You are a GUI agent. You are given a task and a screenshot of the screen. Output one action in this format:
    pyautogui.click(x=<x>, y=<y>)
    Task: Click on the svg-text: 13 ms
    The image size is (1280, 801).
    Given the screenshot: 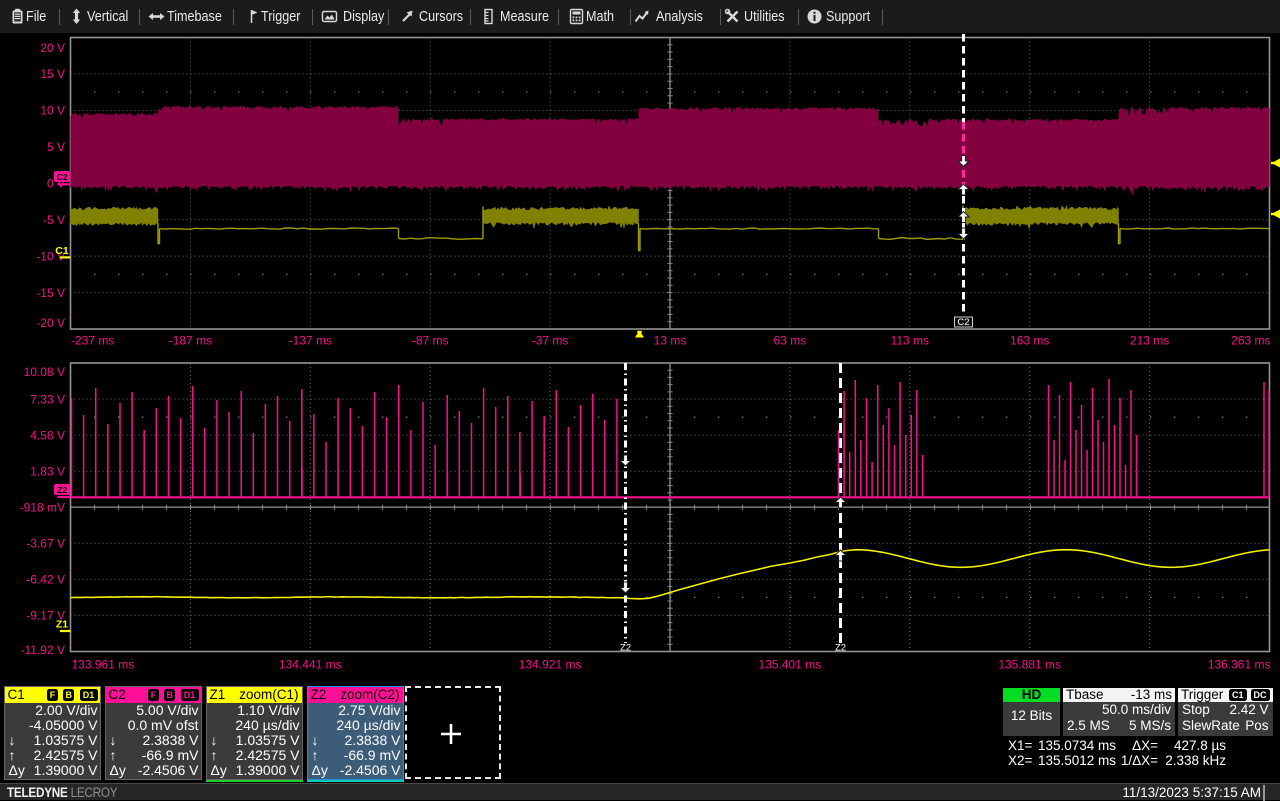 What is the action you would take?
    pyautogui.click(x=670, y=341)
    